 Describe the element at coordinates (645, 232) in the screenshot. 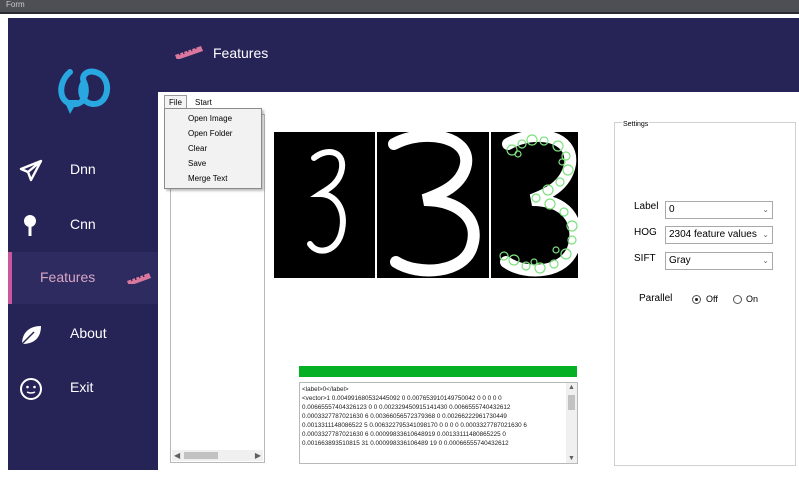

I see `hog-field-label: HOG` at that location.